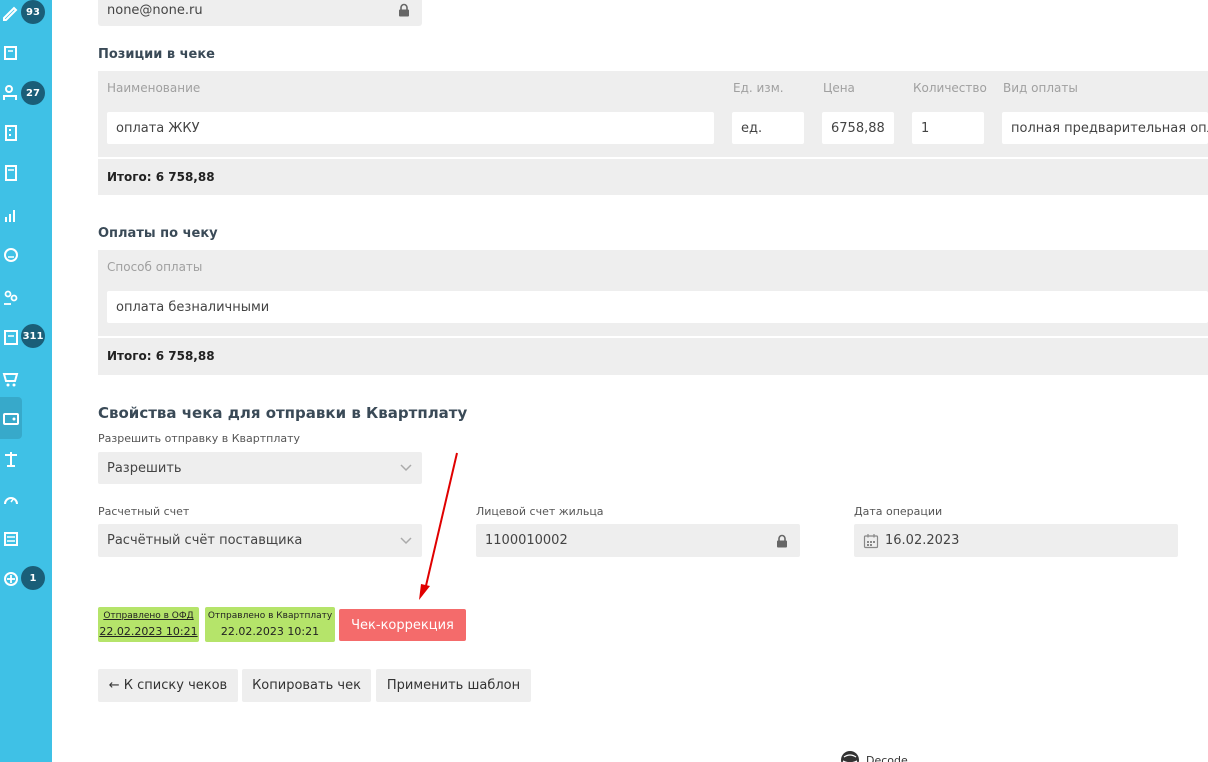 The image size is (1208, 762). What do you see at coordinates (148, 631) in the screenshot?
I see `ofd-status-time: 22.02.2023 10:21` at bounding box center [148, 631].